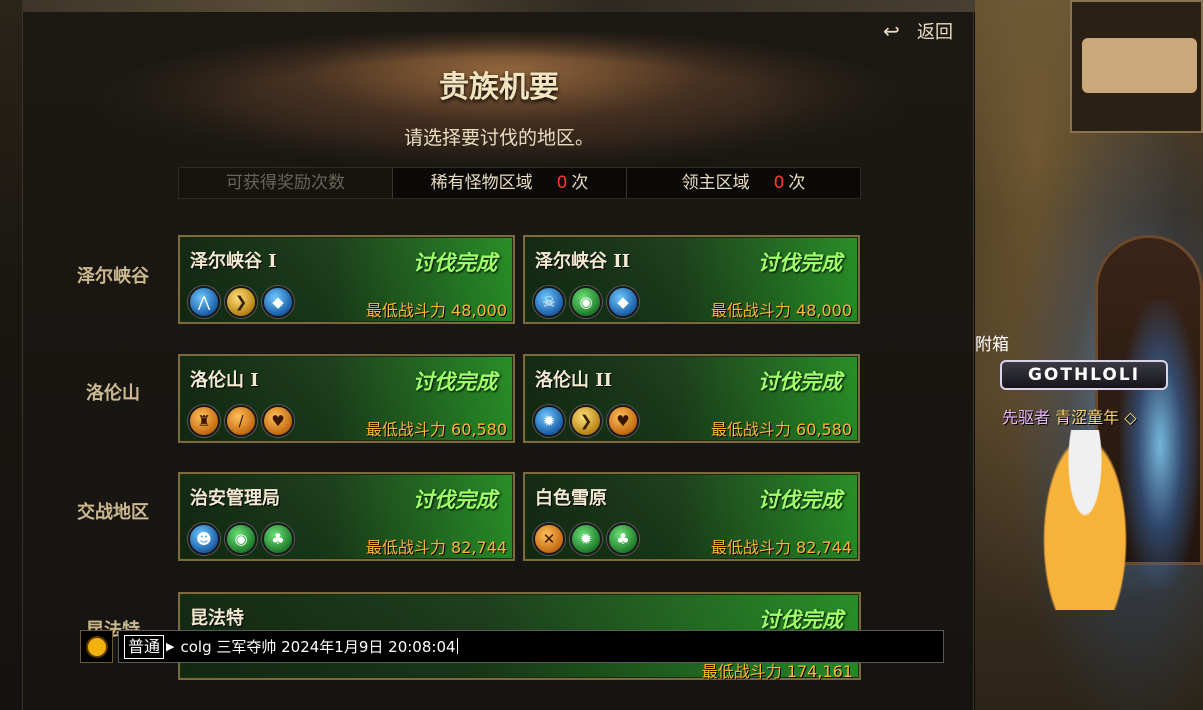 The width and height of the screenshot is (1203, 710). I want to click on dungeon-card-loren-mountain-1: 洛伦山 I 讨伐完成 ♜ ∕ ♥ 最低战斗力 60,580, so click(346, 398).